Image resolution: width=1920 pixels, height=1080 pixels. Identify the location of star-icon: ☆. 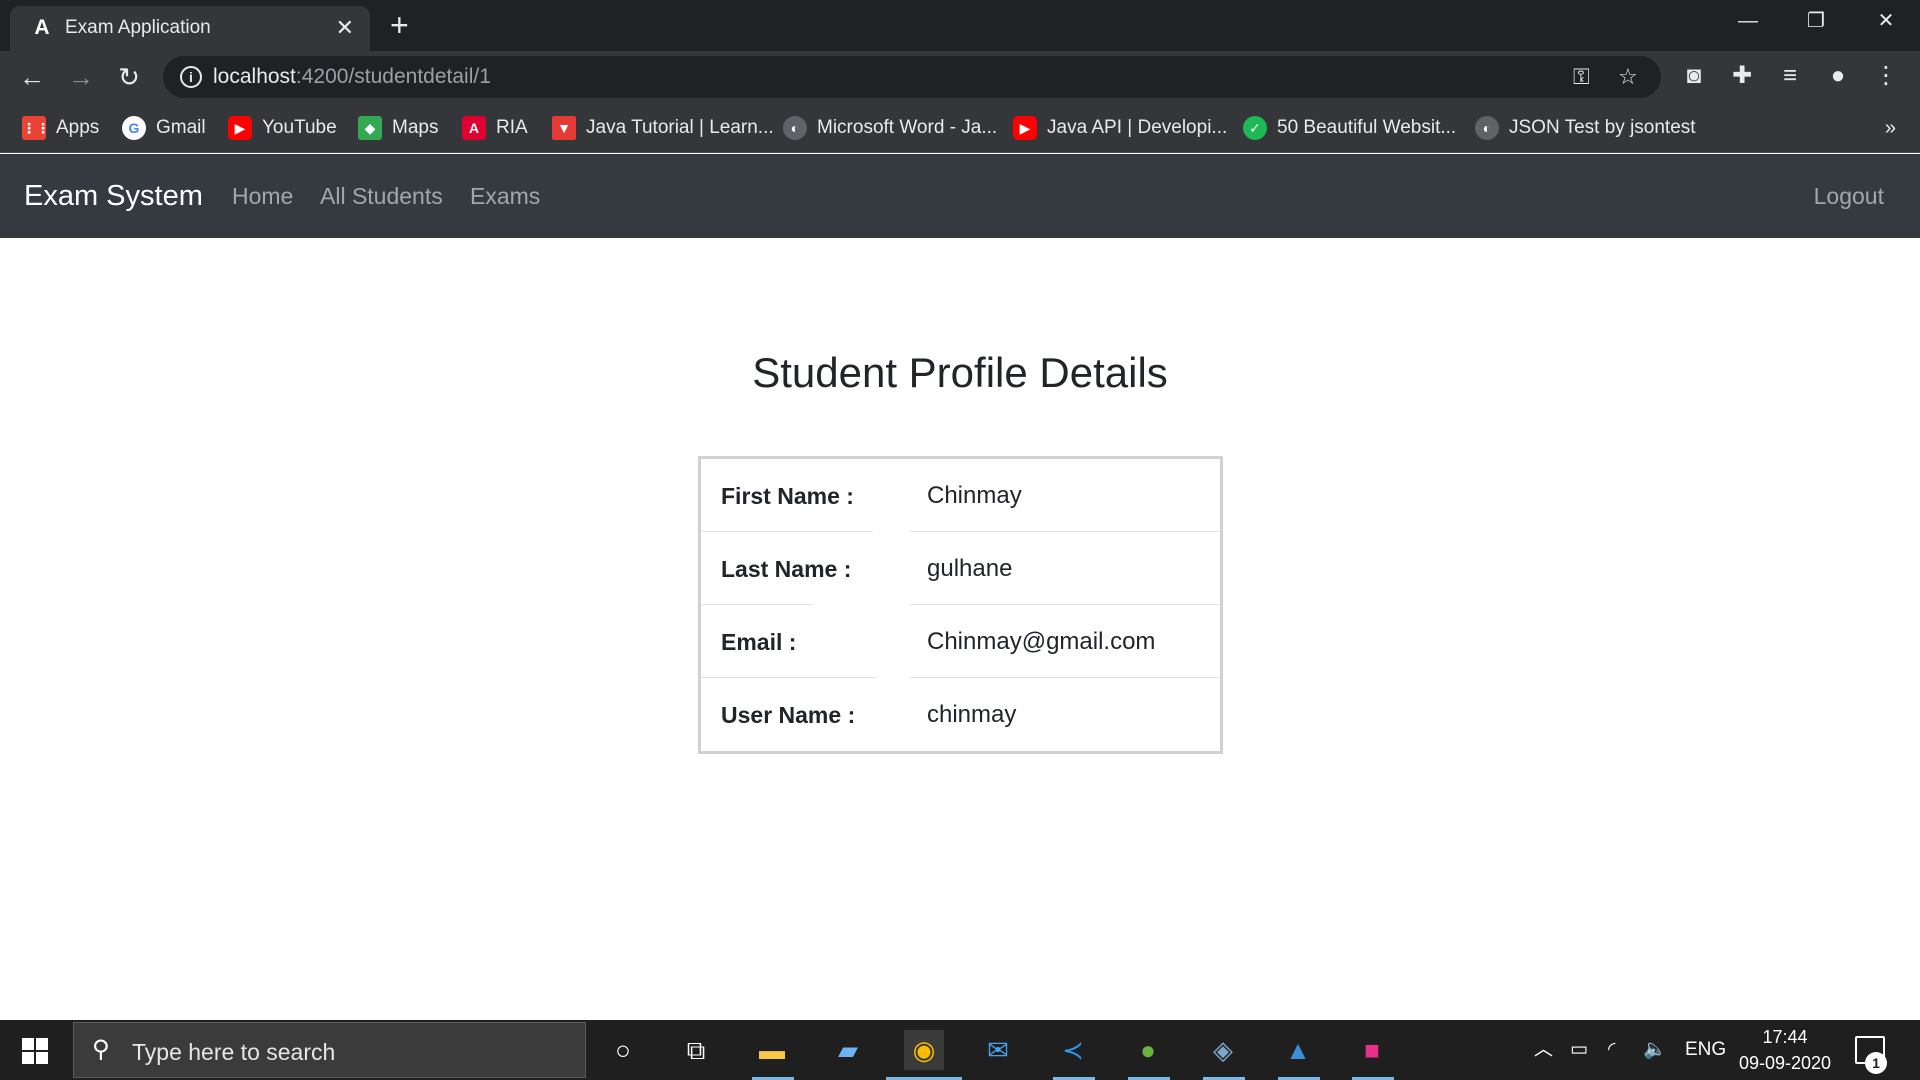
(1628, 77).